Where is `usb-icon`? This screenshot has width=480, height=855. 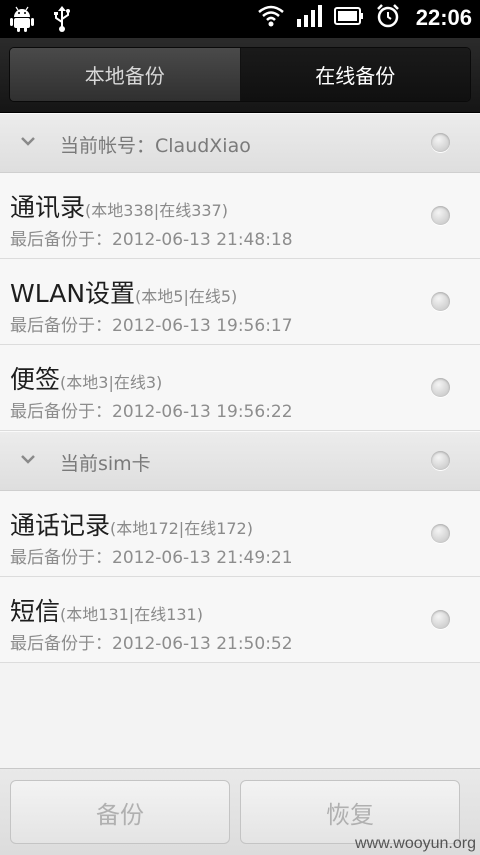
usb-icon is located at coordinates (62, 21).